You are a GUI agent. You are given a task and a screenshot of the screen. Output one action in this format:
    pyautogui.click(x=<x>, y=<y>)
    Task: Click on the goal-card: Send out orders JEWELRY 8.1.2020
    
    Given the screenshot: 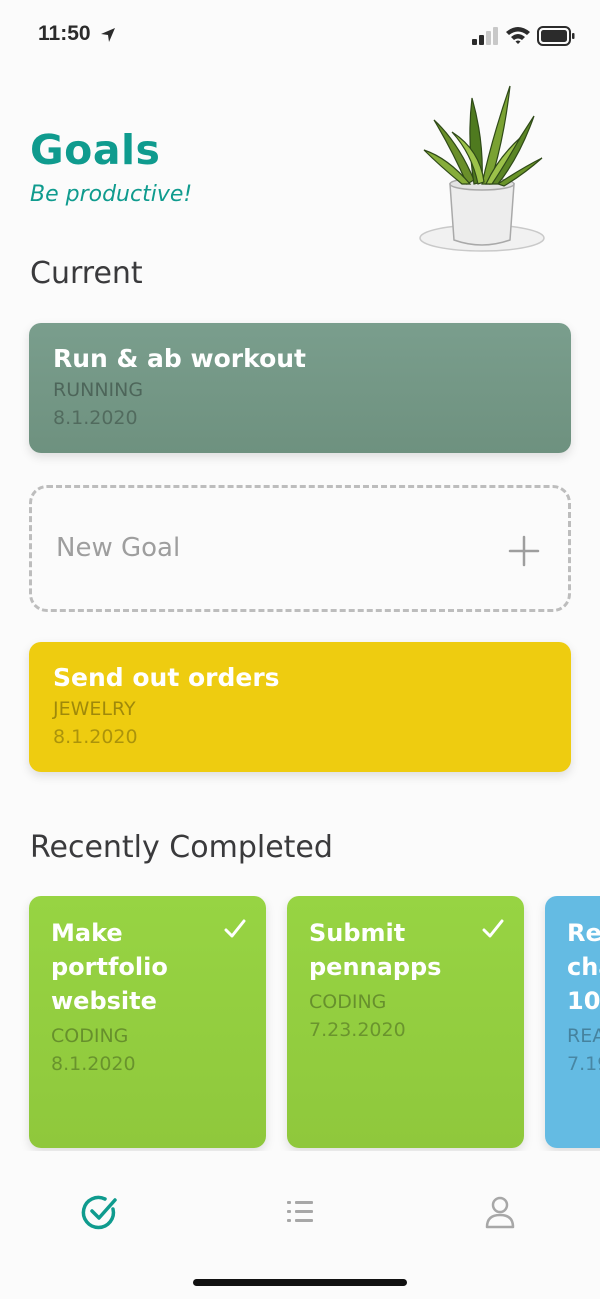 What is the action you would take?
    pyautogui.click(x=300, y=707)
    